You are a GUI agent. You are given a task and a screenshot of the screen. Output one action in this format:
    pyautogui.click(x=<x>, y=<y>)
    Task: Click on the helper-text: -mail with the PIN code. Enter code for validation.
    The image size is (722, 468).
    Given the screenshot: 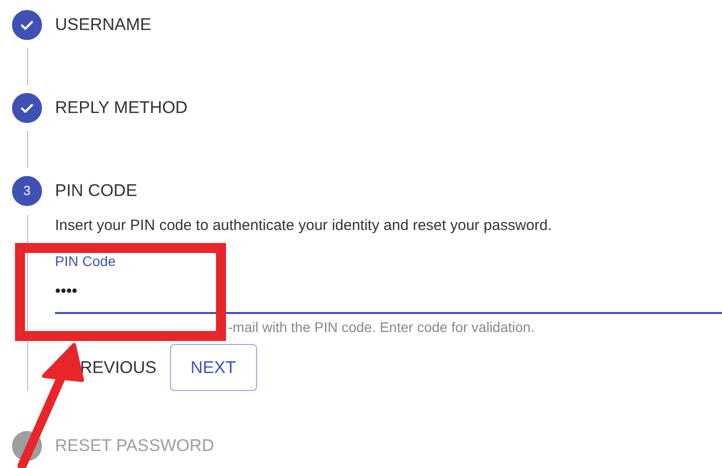 What is the action you would take?
    pyautogui.click(x=381, y=327)
    